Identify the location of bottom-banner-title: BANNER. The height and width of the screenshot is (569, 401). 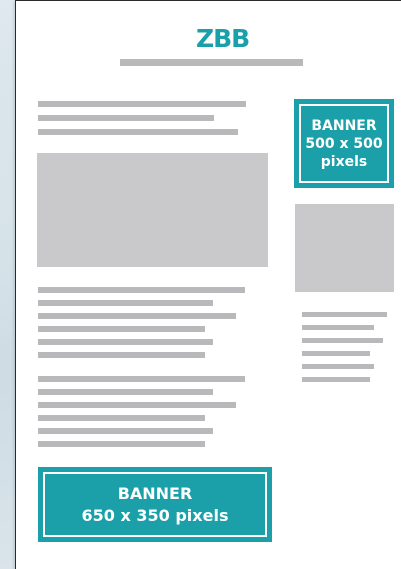
(155, 493).